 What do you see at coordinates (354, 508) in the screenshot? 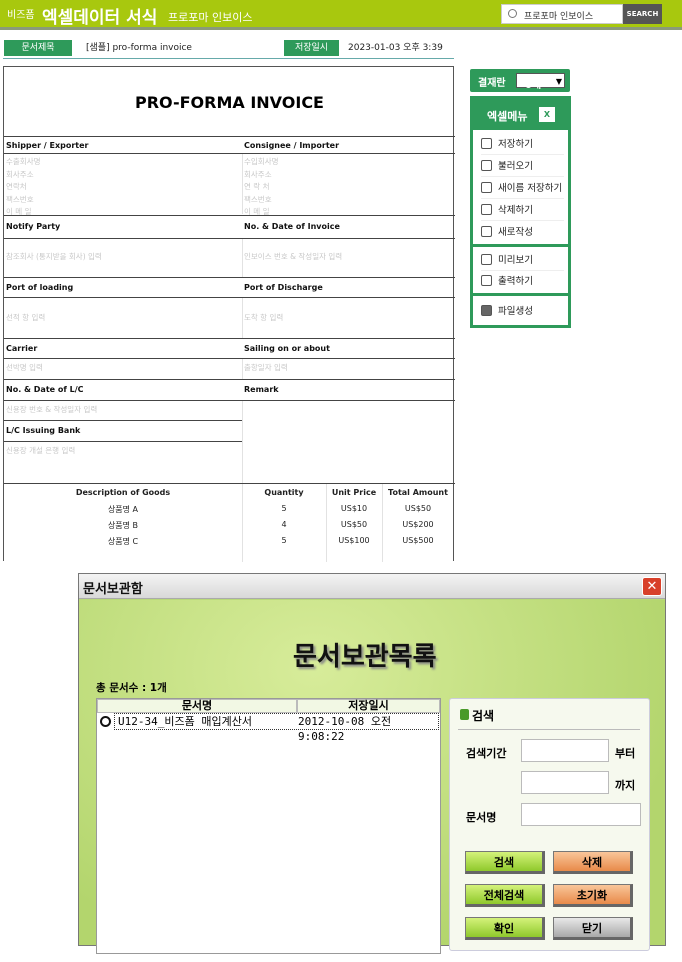
I see `goods-cell: US$10` at bounding box center [354, 508].